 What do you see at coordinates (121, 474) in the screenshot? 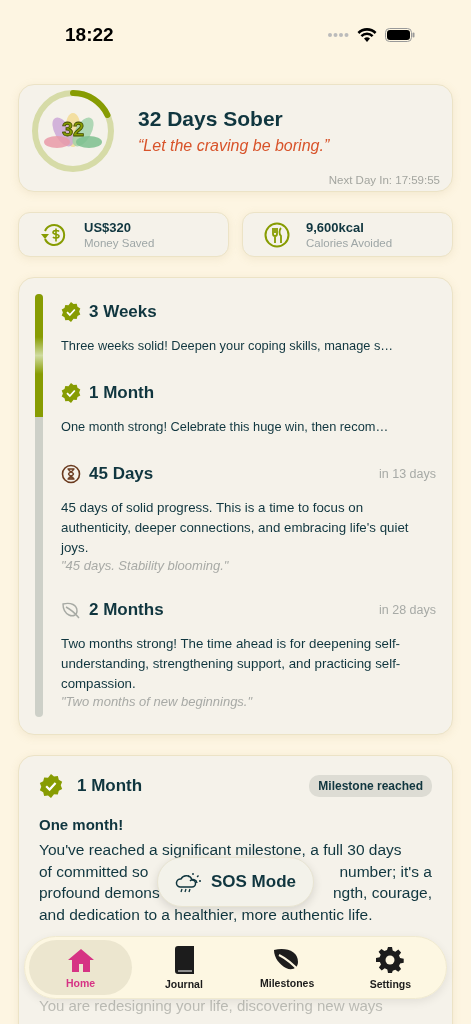
I see `milestone-title: 45 Days` at bounding box center [121, 474].